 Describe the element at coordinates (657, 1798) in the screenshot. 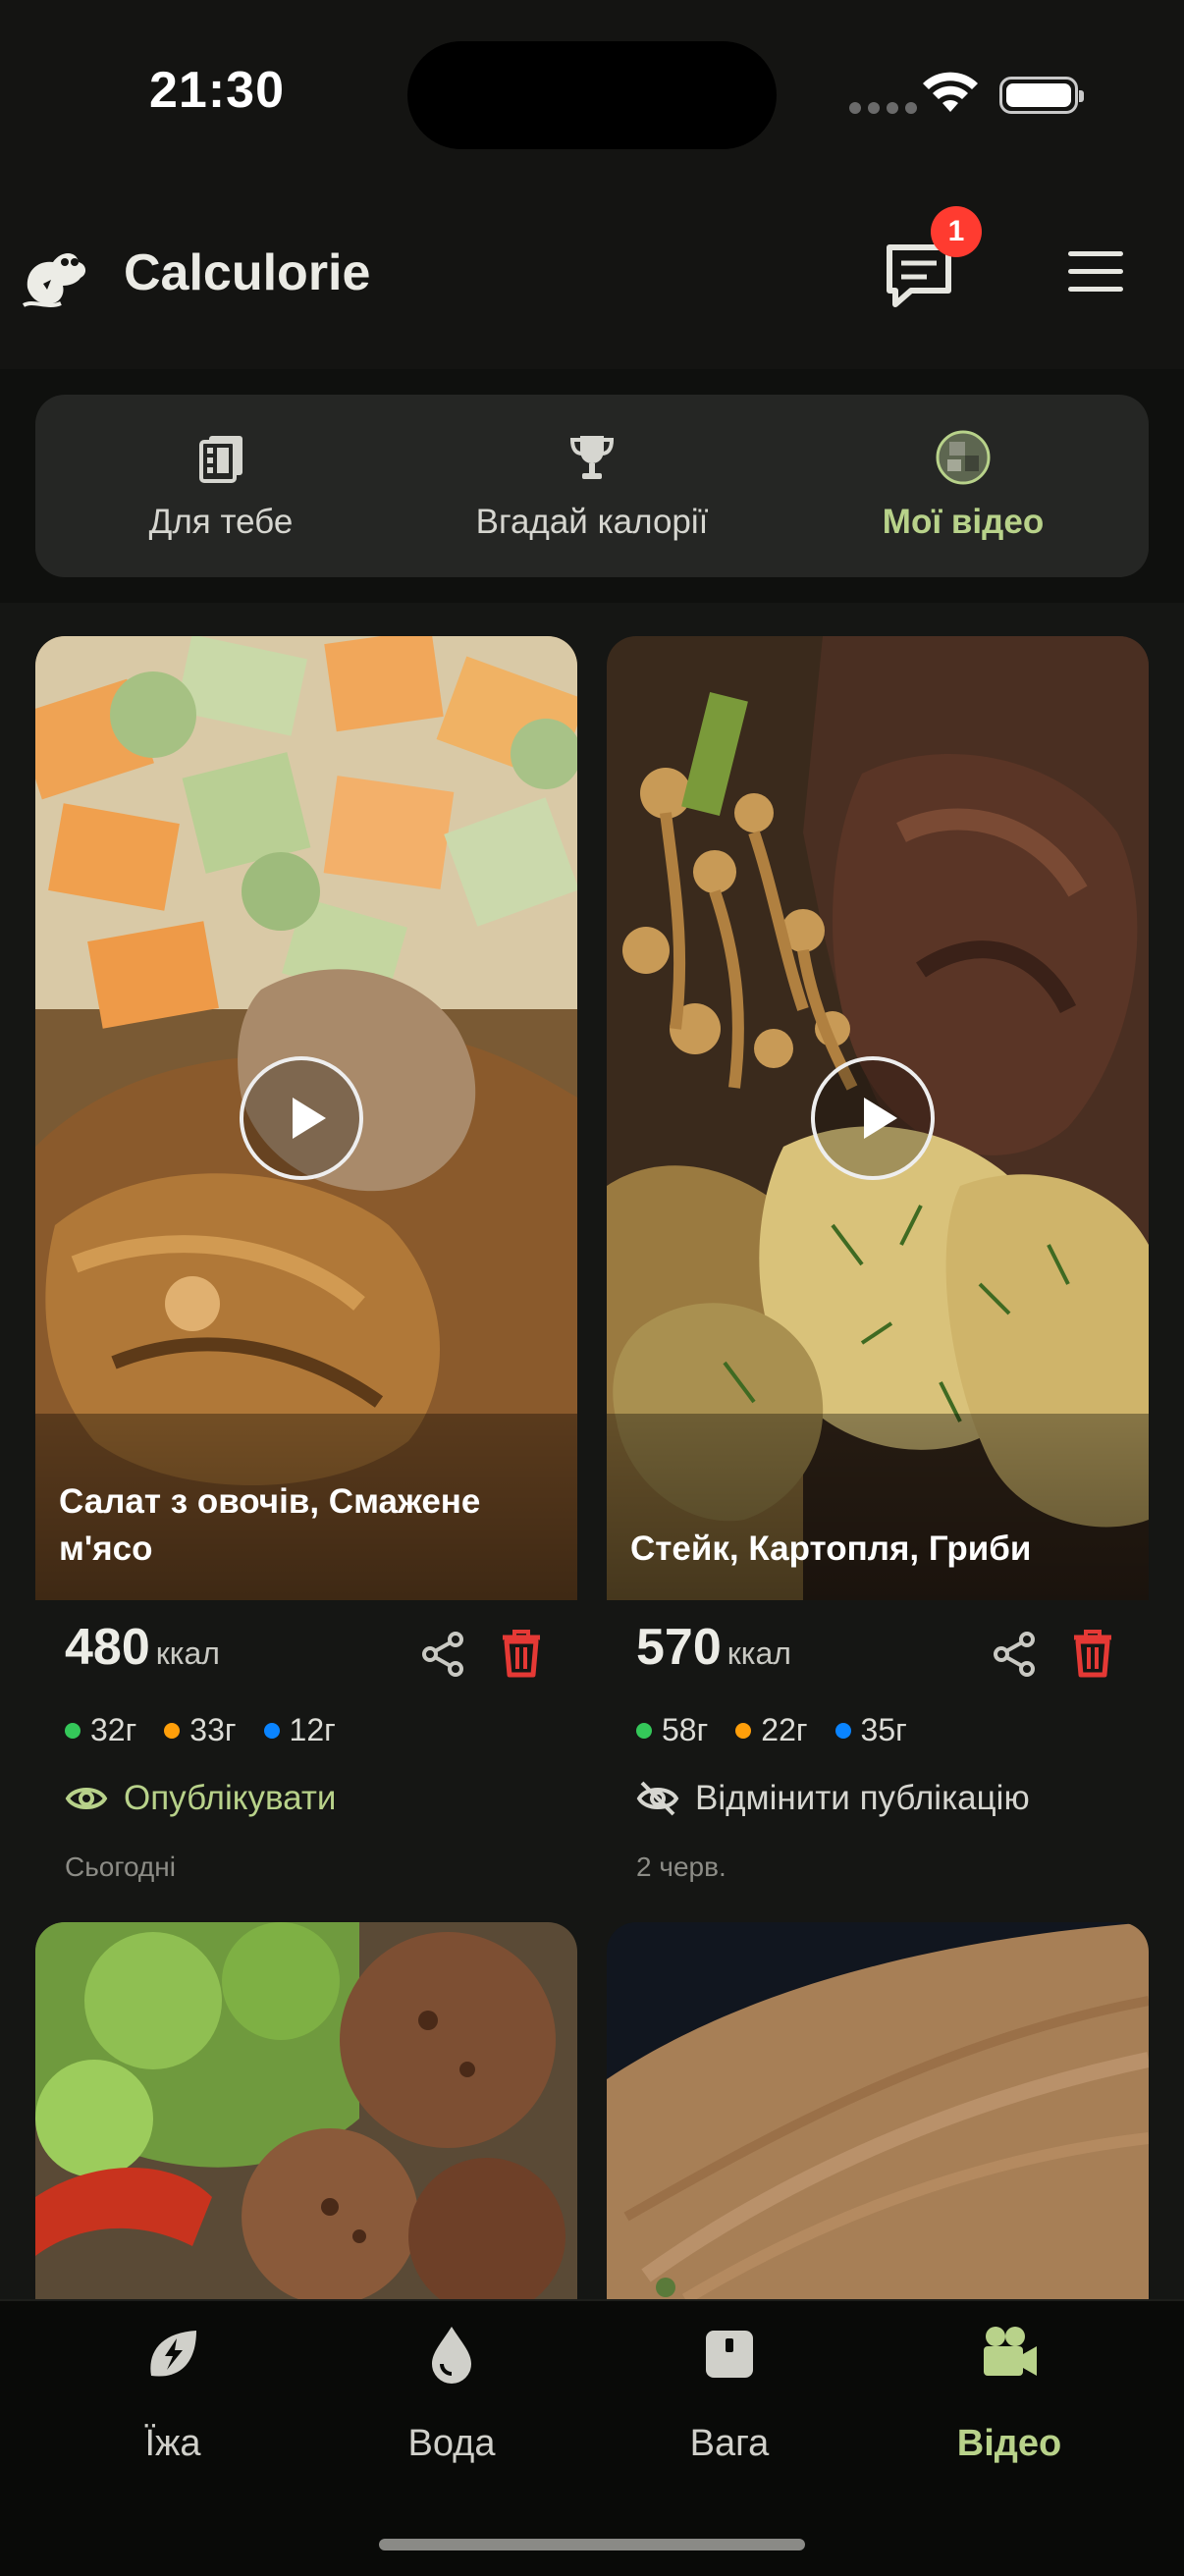

I see `eye-slash-icon` at that location.